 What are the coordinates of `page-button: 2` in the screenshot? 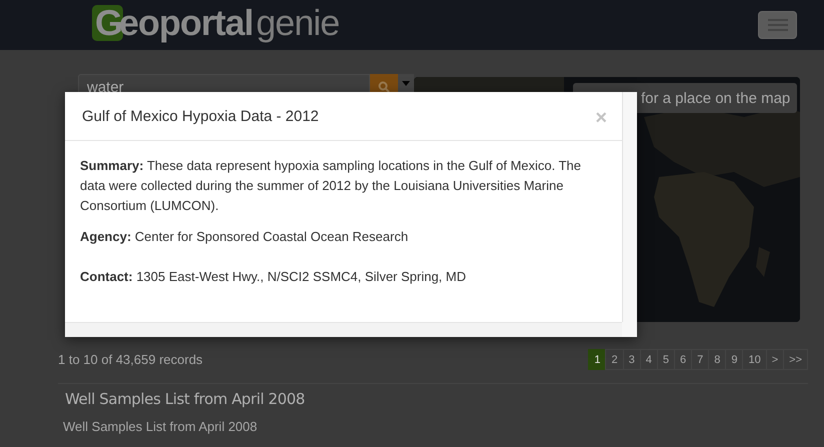 It's located at (614, 359).